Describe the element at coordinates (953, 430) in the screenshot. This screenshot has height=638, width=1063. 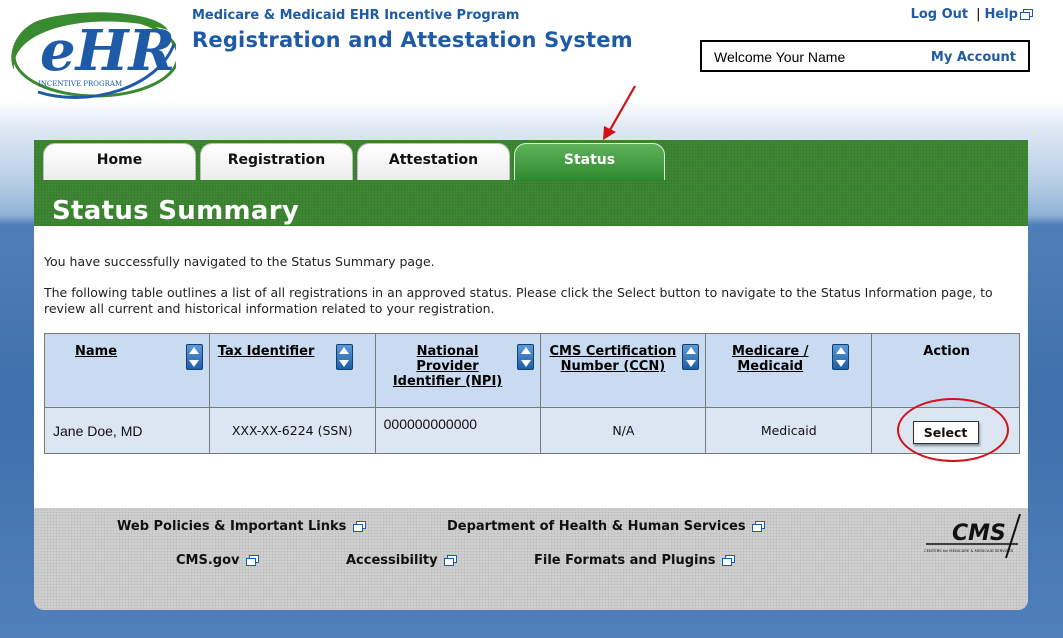
I see `annotation-circle` at that location.